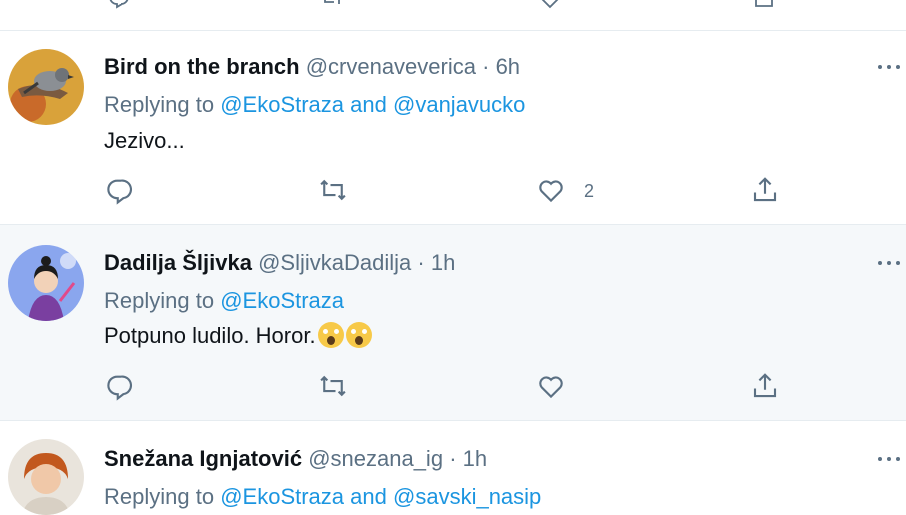 The height and width of the screenshot is (515, 906). I want to click on user-handle: @crvenaveverica, so click(391, 66).